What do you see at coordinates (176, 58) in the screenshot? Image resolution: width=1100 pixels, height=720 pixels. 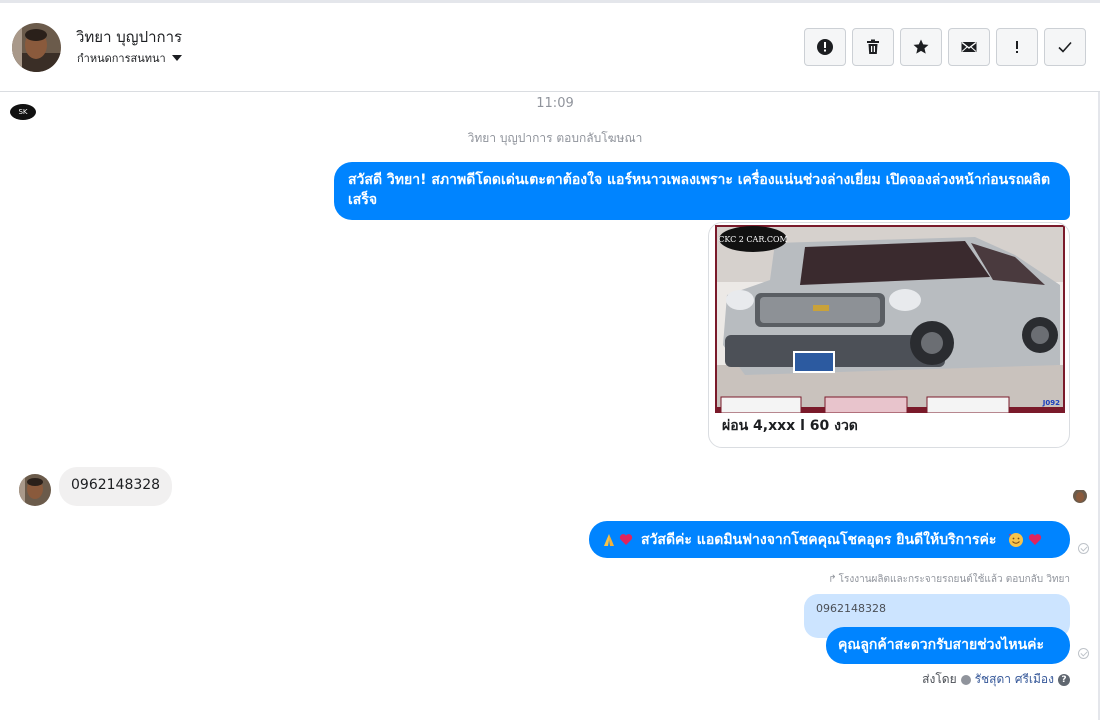 I see `caret-down-icon` at bounding box center [176, 58].